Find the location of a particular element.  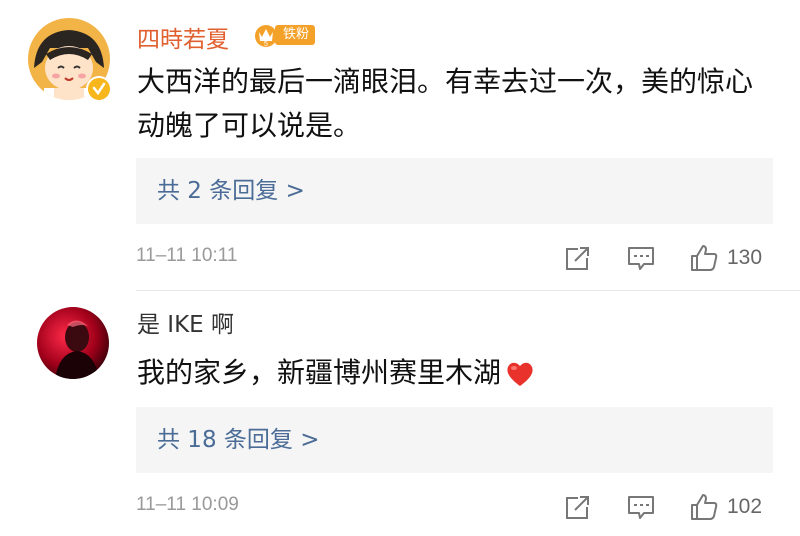

verified-badge-icon is located at coordinates (99, 89).